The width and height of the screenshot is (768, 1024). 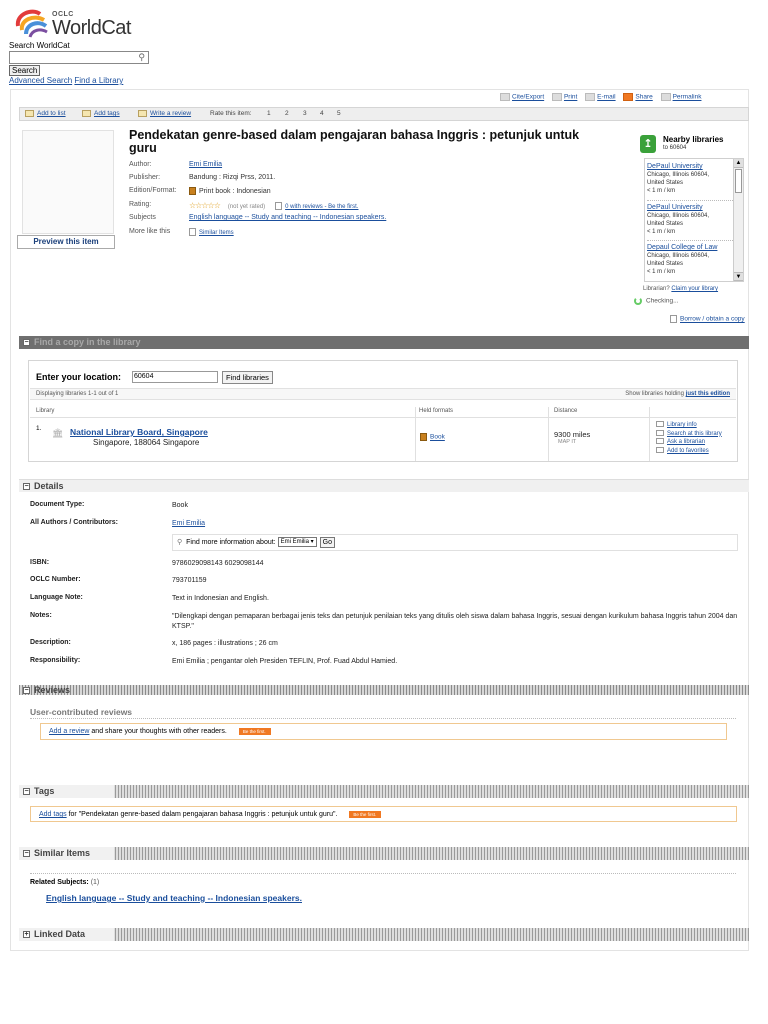 What do you see at coordinates (231, 113) in the screenshot?
I see `rate-label: Rate this item:` at bounding box center [231, 113].